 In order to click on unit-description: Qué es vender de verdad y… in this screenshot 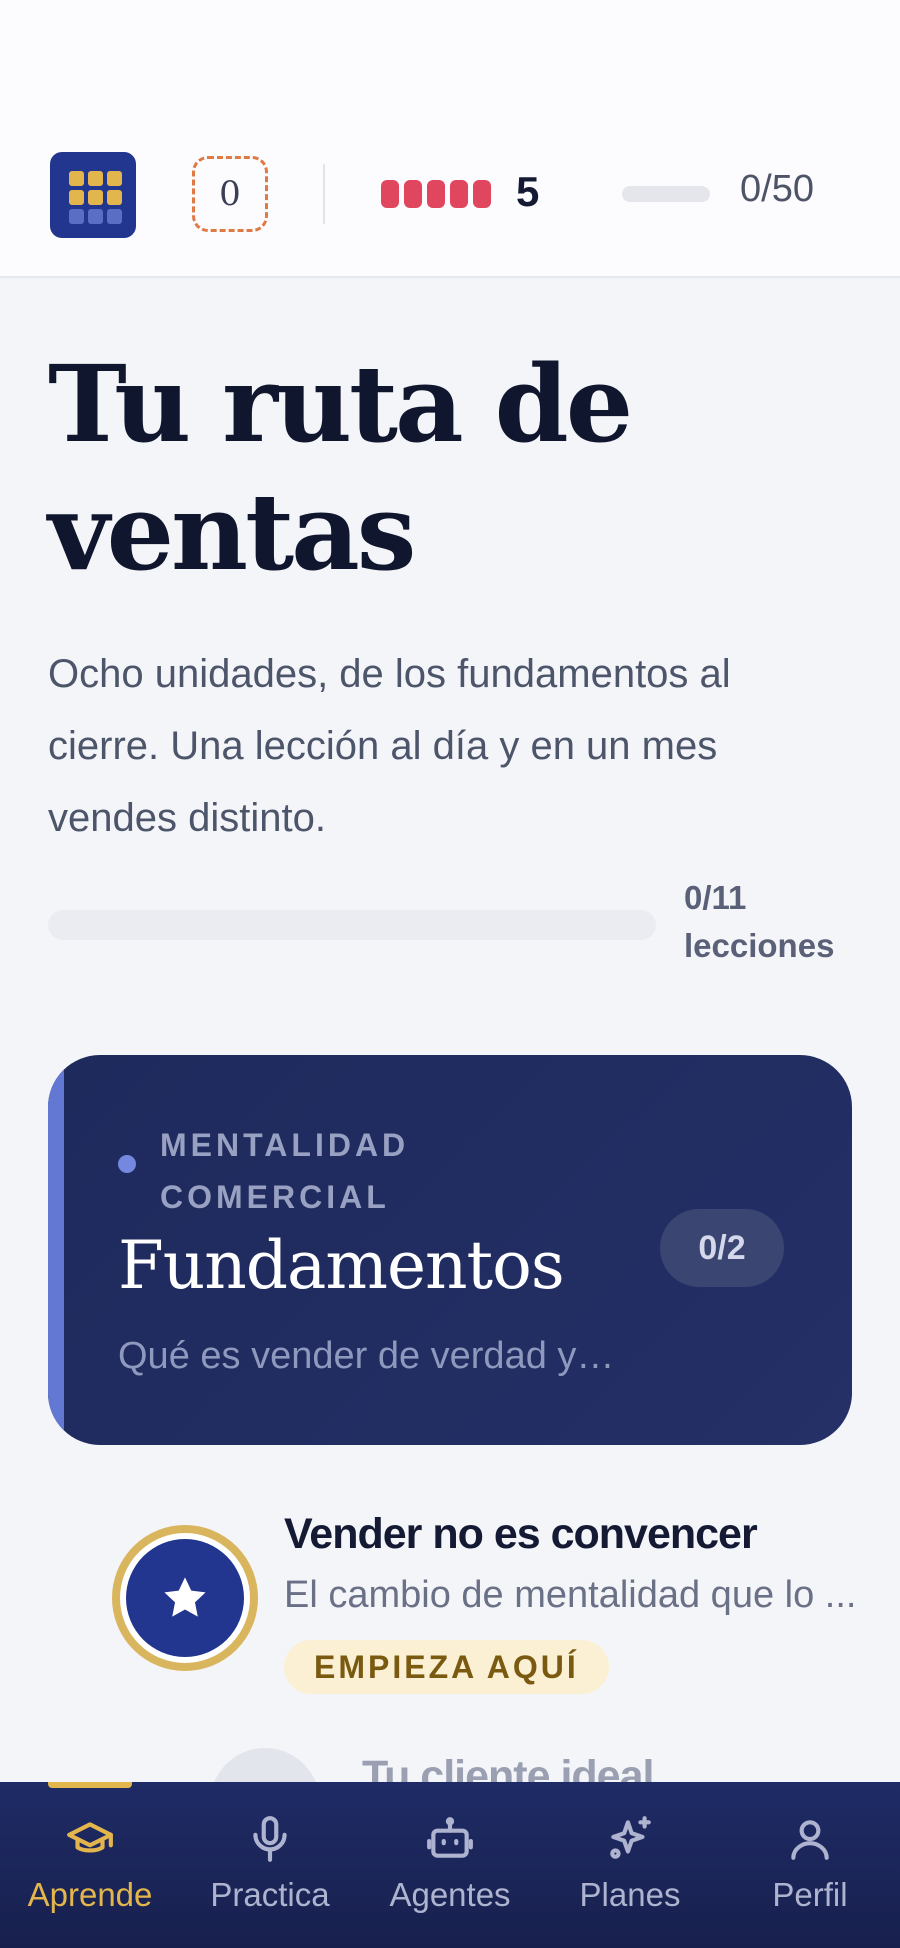, I will do `click(366, 1356)`.